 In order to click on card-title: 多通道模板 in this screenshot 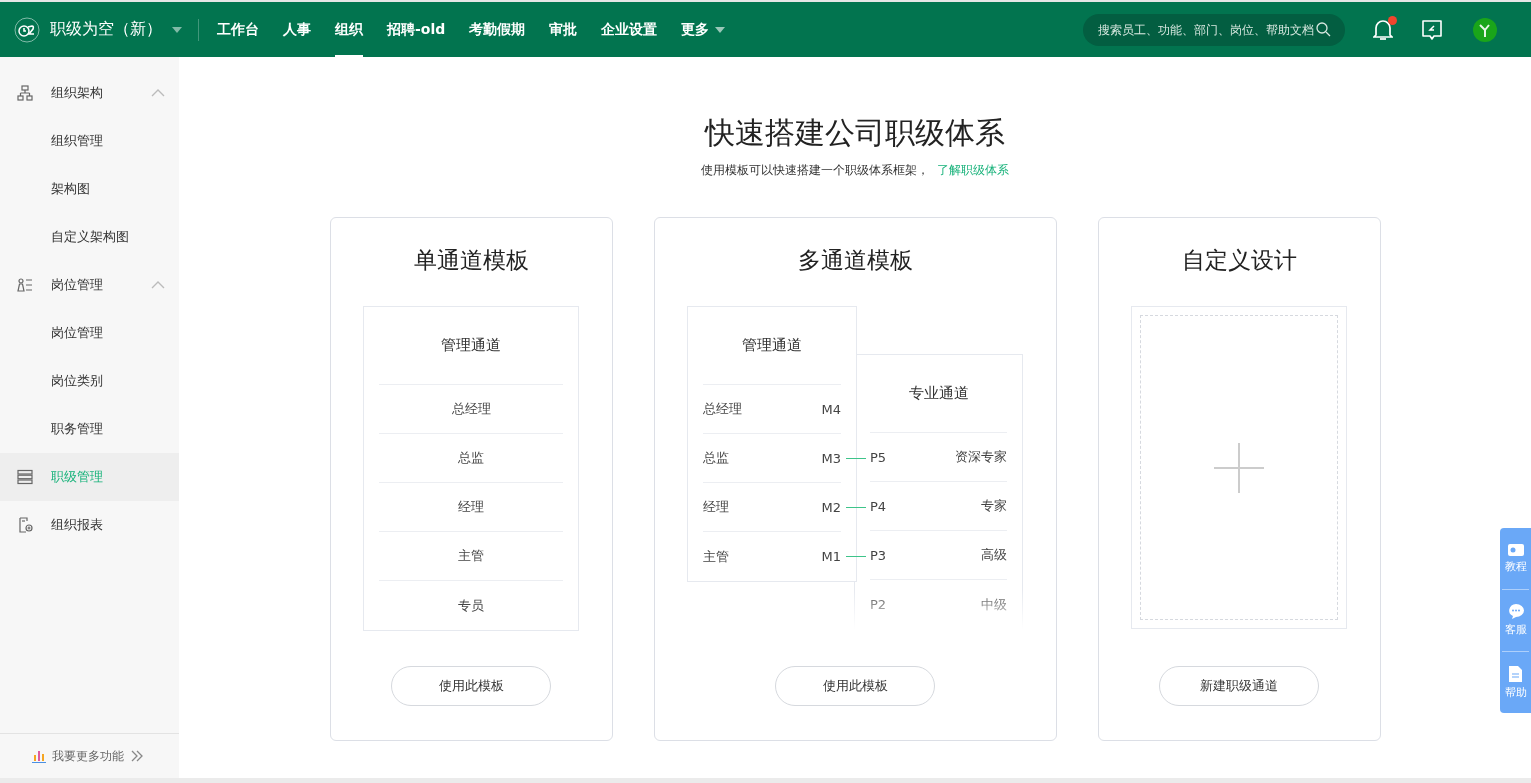, I will do `click(855, 260)`.